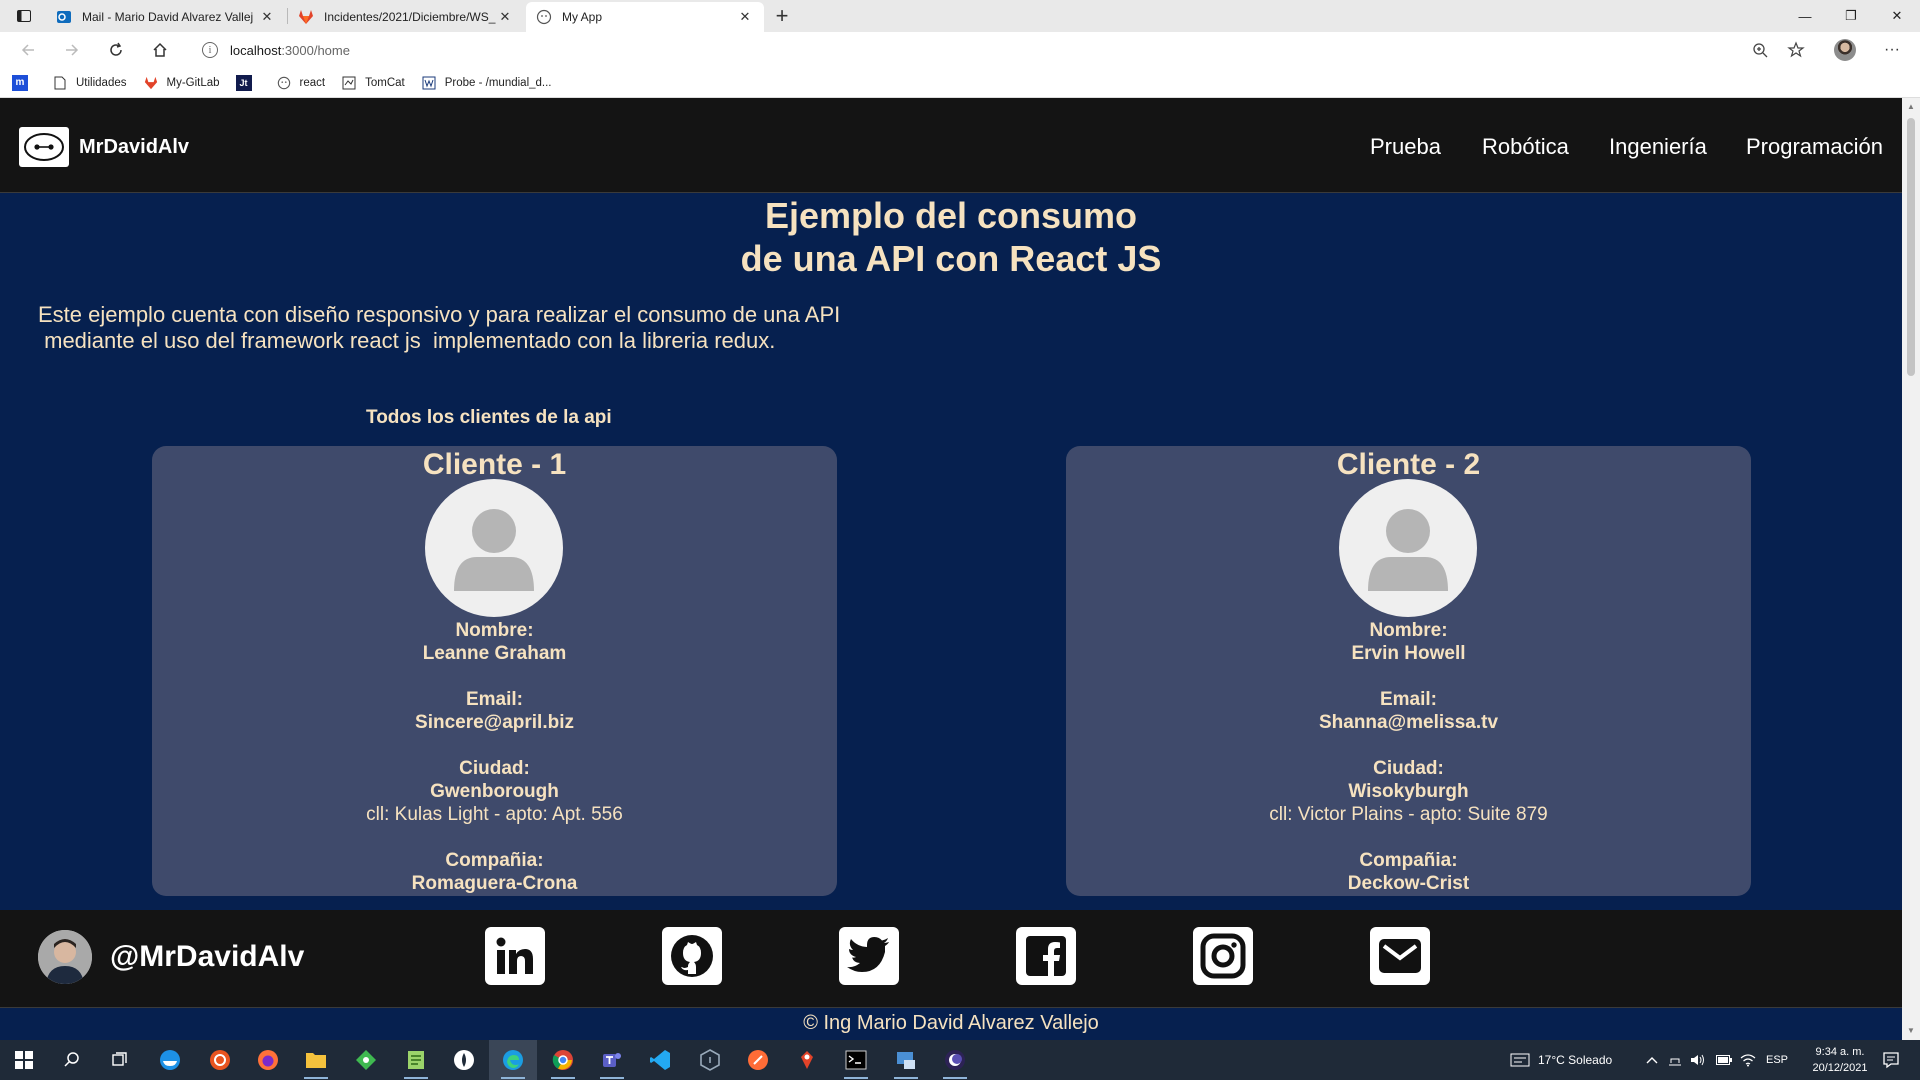  What do you see at coordinates (24, 82) in the screenshot?
I see `bookmark-m: m` at bounding box center [24, 82].